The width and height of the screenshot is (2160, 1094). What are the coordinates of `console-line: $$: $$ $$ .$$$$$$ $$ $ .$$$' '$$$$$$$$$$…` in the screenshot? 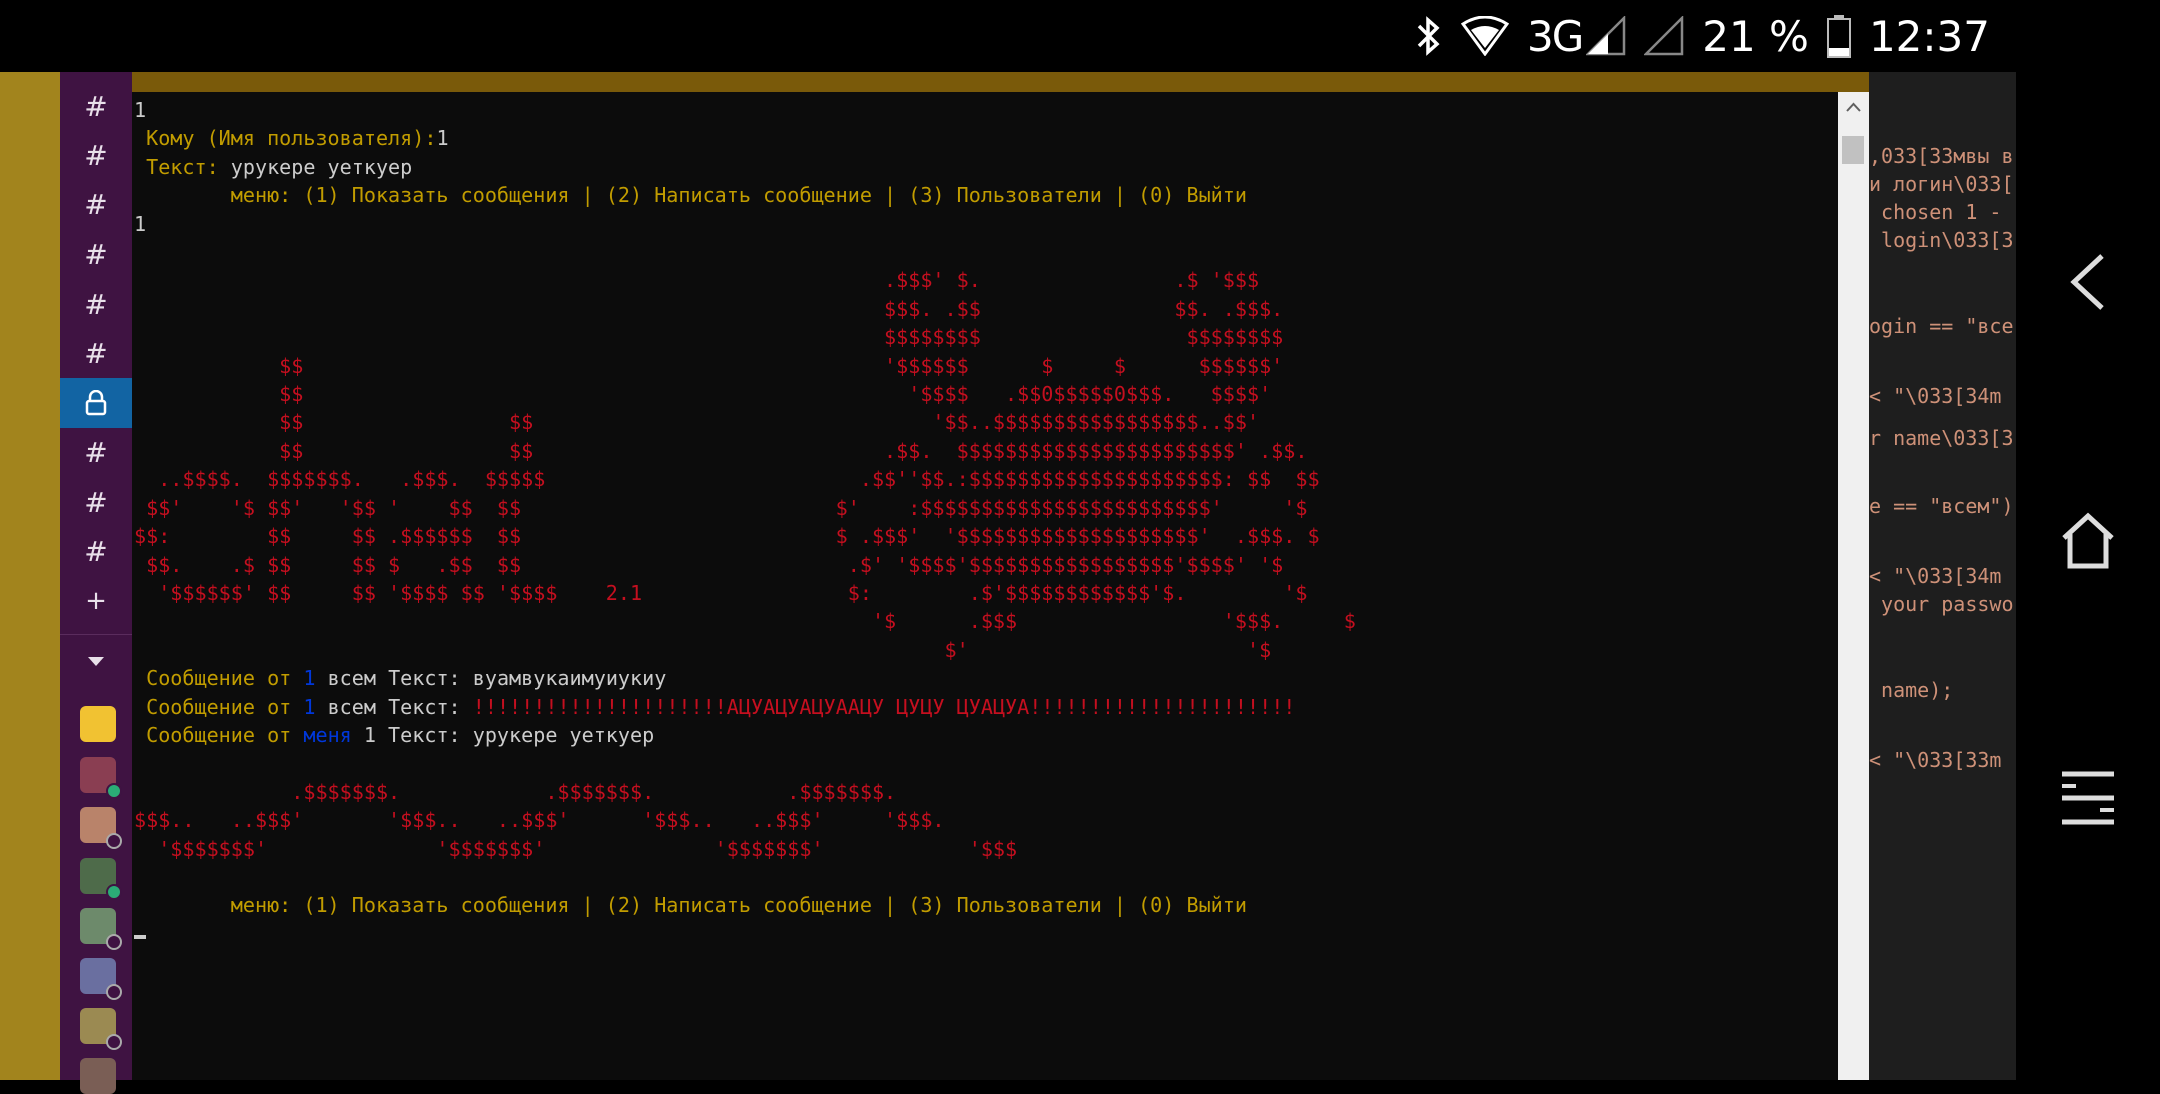 It's located at (984, 536).